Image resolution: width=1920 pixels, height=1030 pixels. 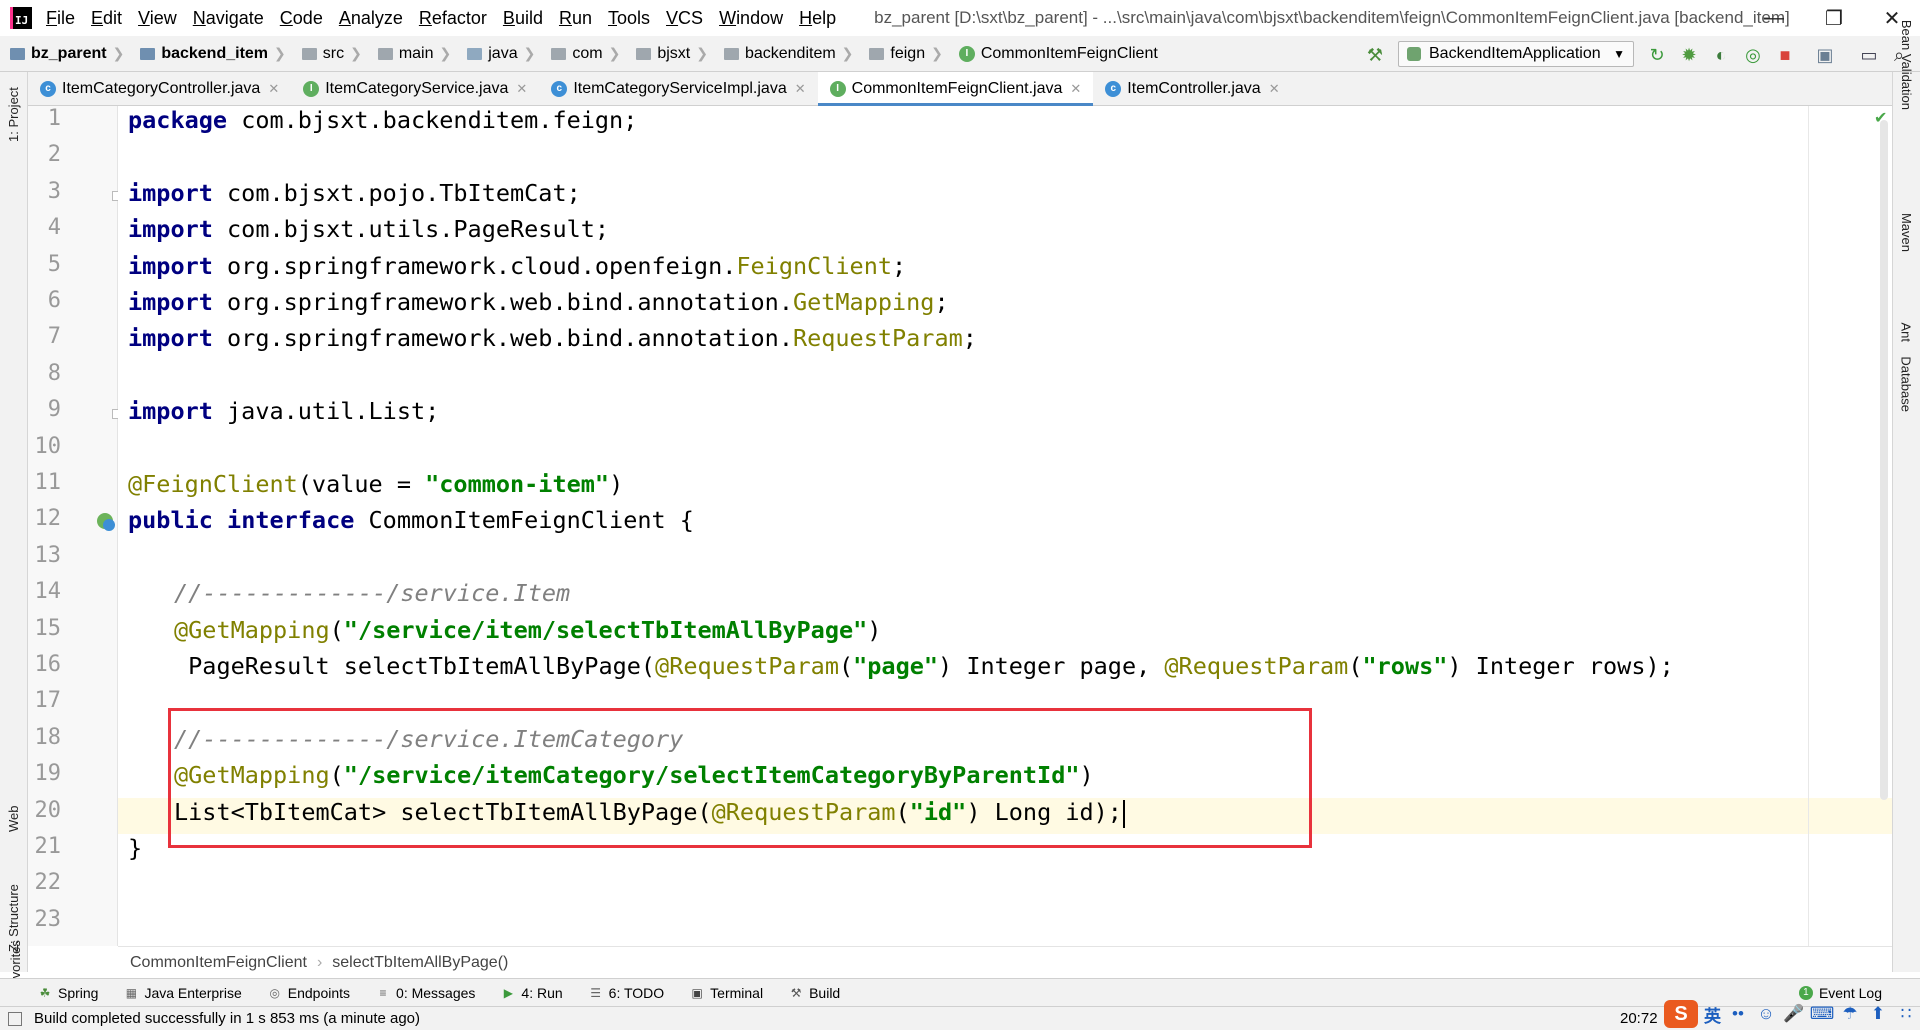 I want to click on line-number: 15, so click(x=48, y=628).